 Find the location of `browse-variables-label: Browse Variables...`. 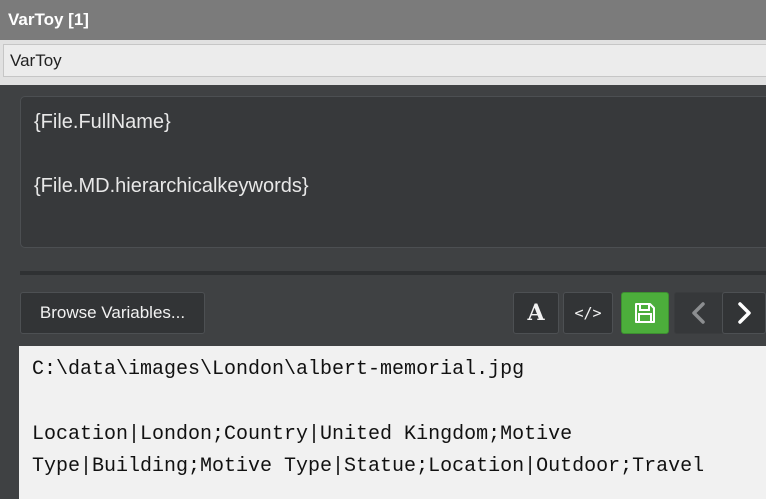

browse-variables-label: Browse Variables... is located at coordinates (112, 312).